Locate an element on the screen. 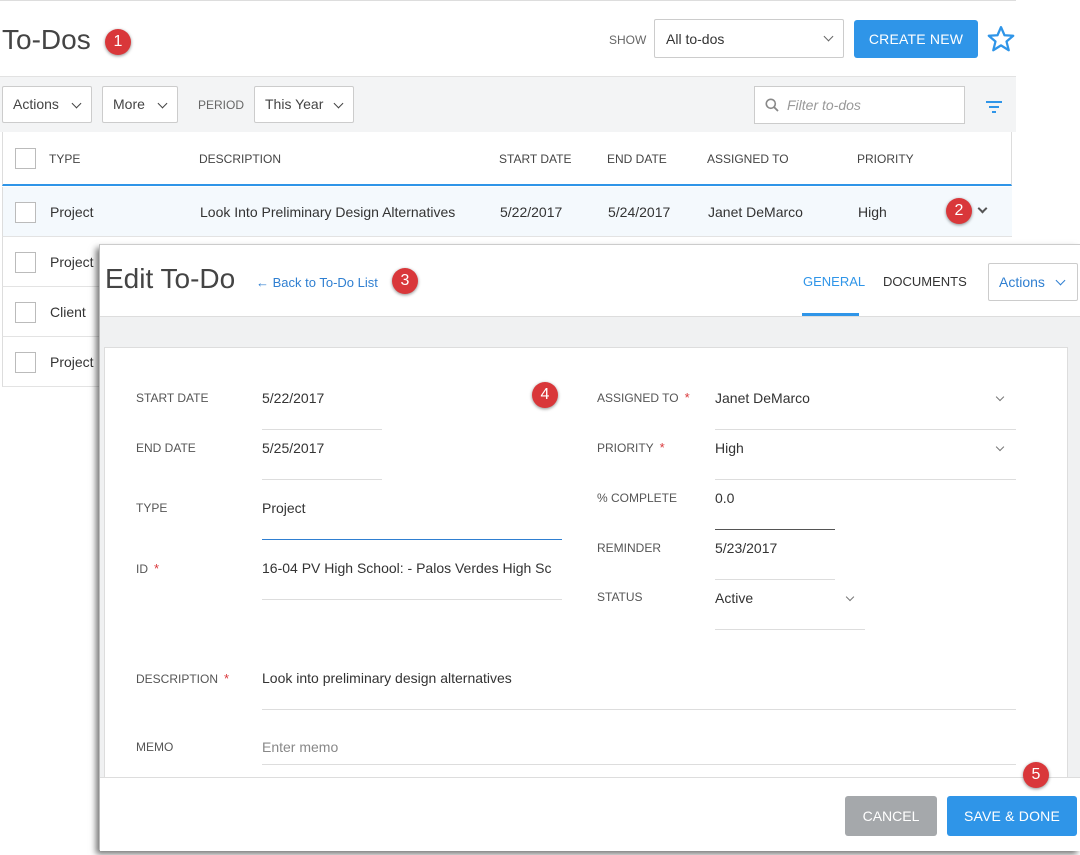 This screenshot has width=1080, height=855. priority-label: PRIORITY * is located at coordinates (631, 447).